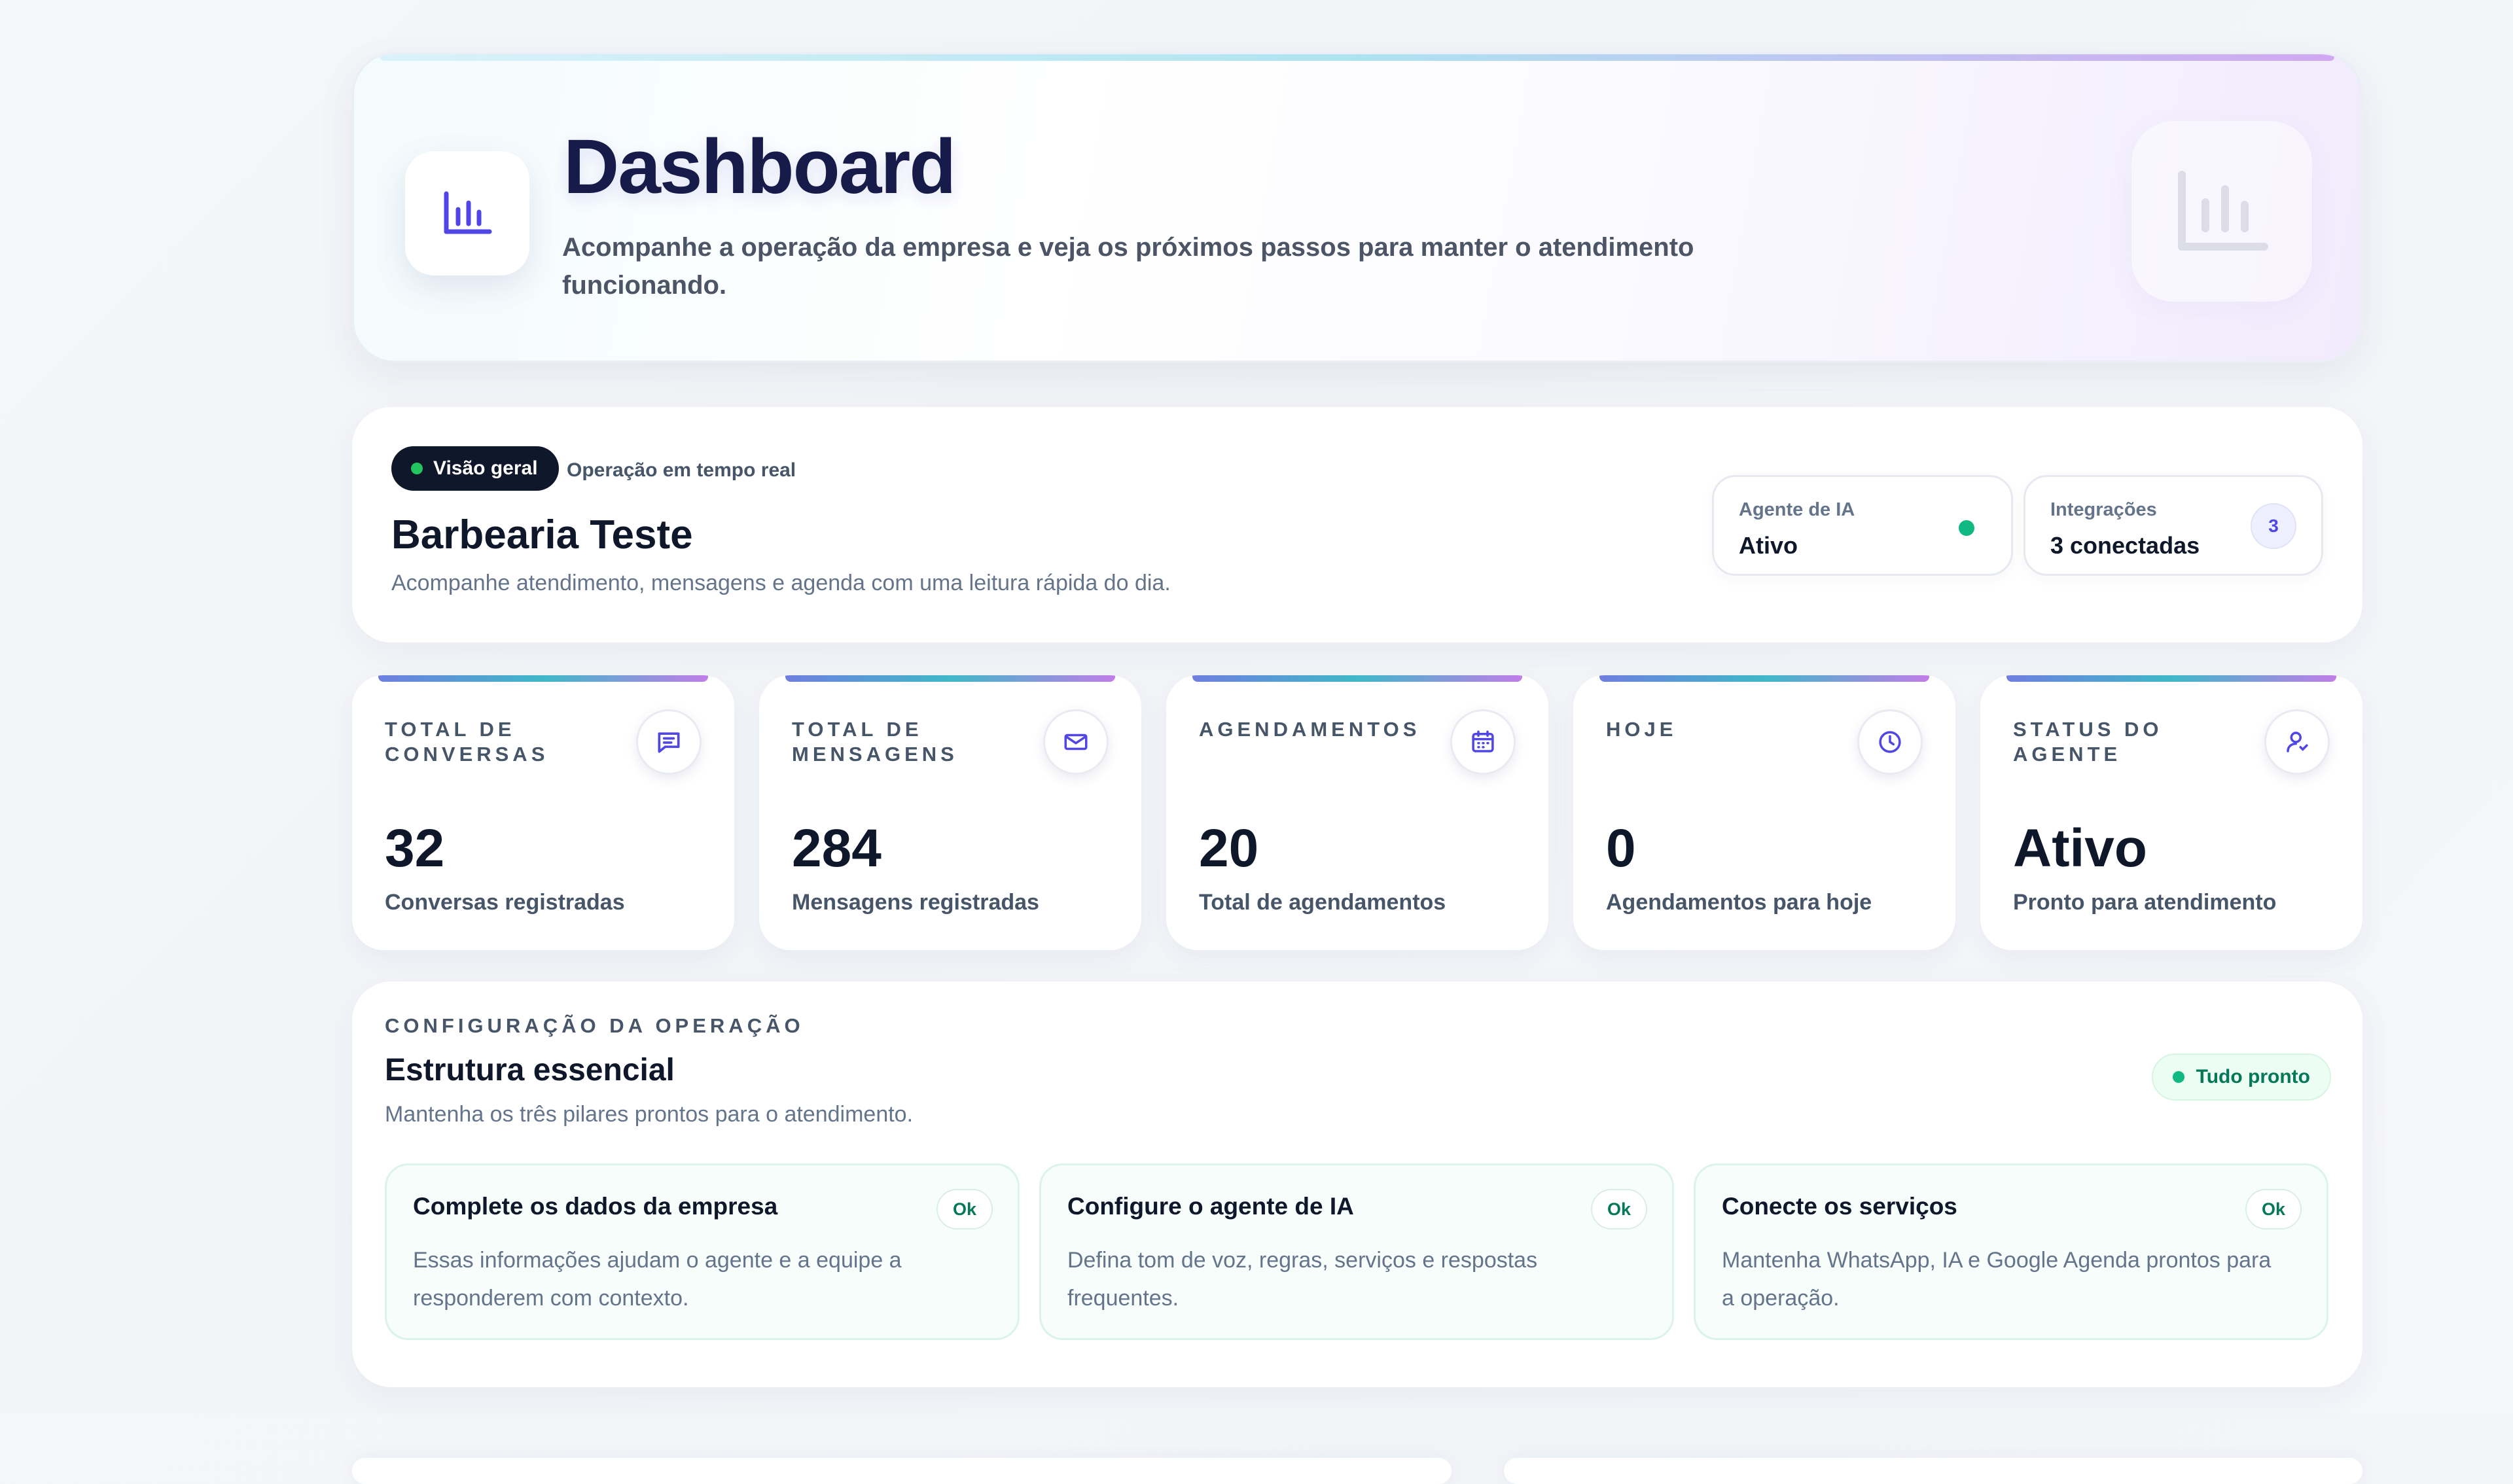 Image resolution: width=2513 pixels, height=1484 pixels. I want to click on metric-description: Conversas registradas, so click(505, 902).